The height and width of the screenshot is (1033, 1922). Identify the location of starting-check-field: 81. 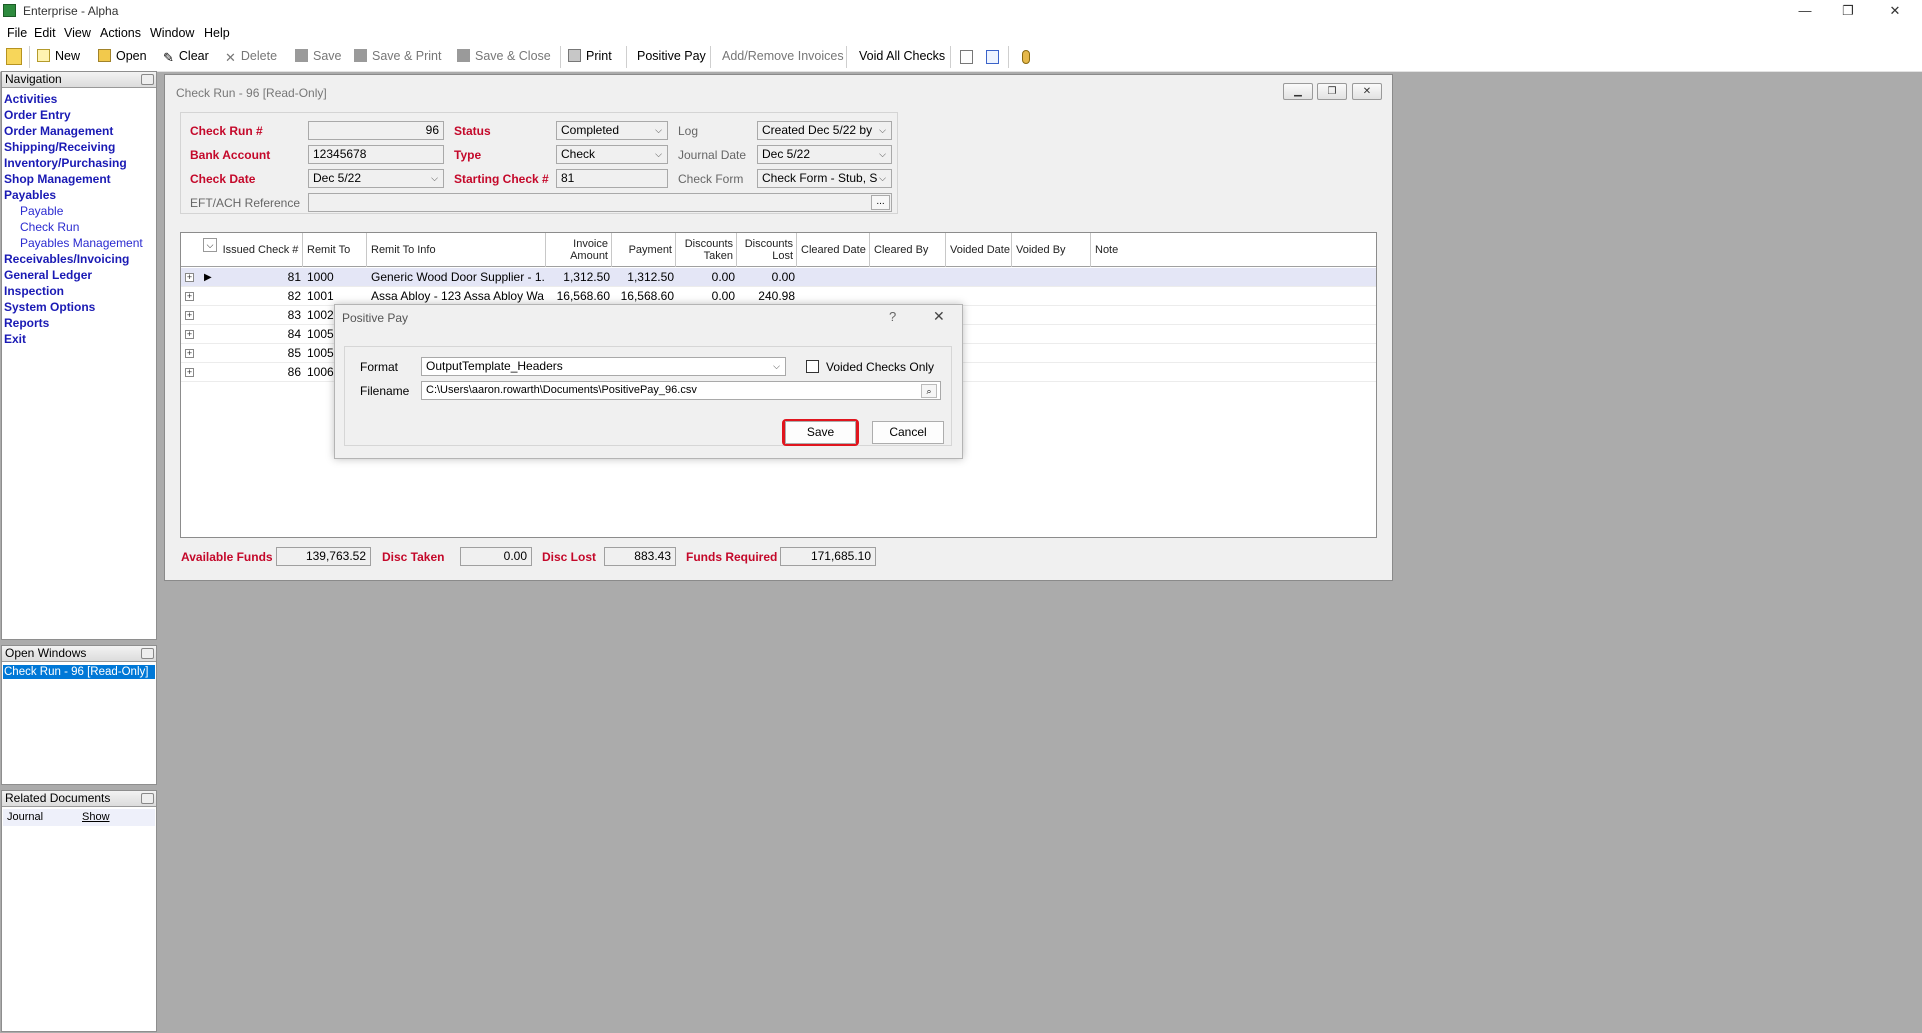
(612, 178).